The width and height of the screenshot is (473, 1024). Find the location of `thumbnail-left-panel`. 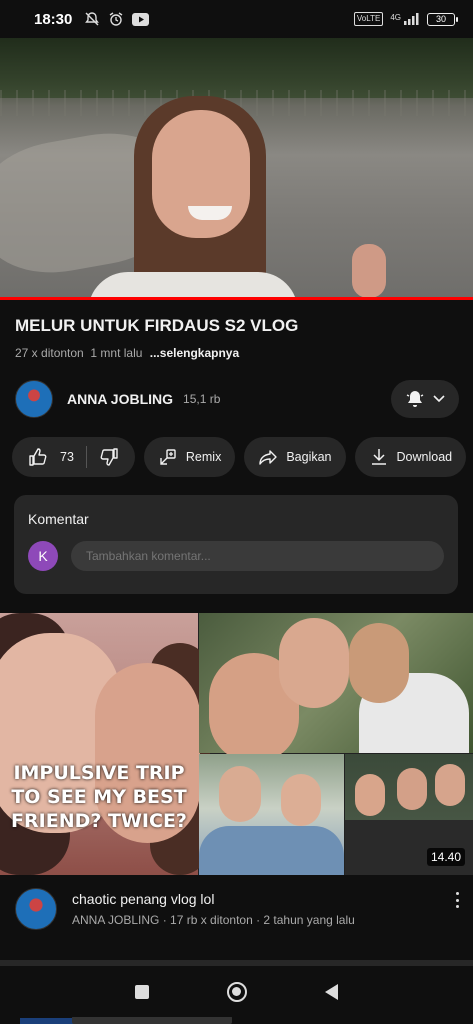

thumbnail-left-panel is located at coordinates (105, 744).